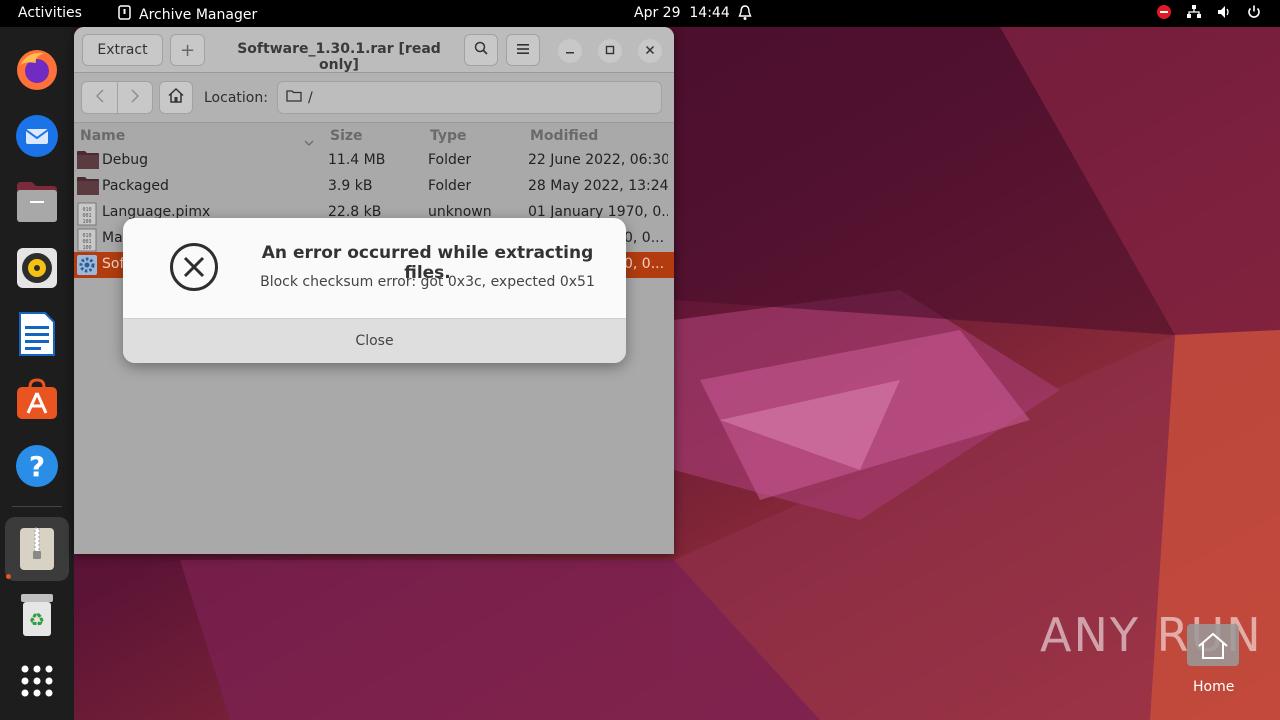 This screenshot has height=720, width=1280. I want to click on files-icon, so click(37, 202).